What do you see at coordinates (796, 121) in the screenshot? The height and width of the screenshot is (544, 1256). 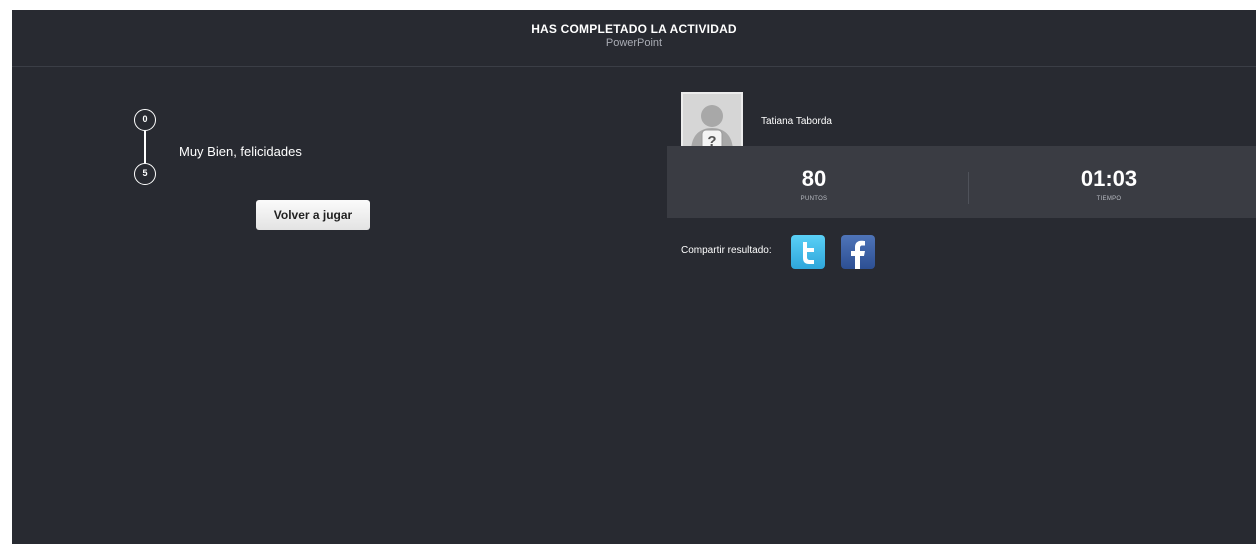 I see `user-name: Tatiana Taborda` at bounding box center [796, 121].